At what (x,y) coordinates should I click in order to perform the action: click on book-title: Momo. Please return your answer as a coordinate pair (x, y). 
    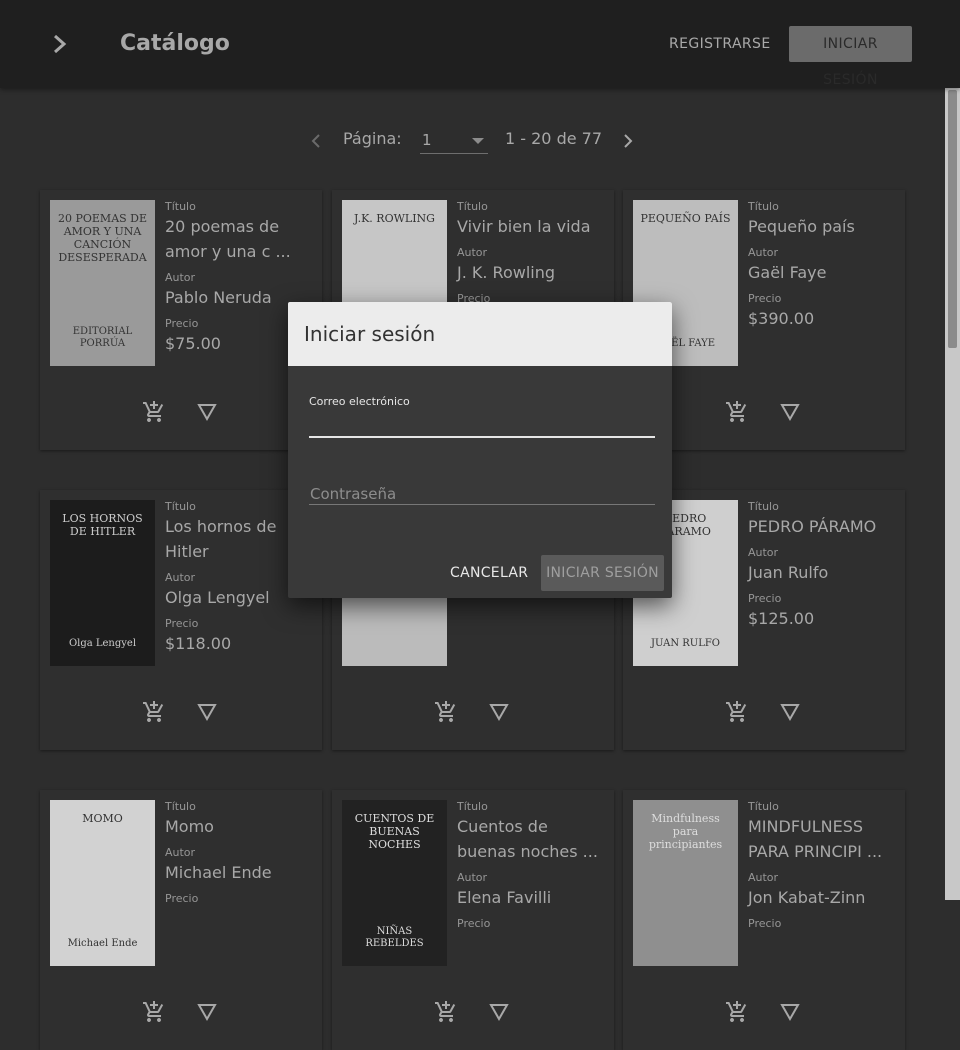
    Looking at the image, I should click on (189, 826).